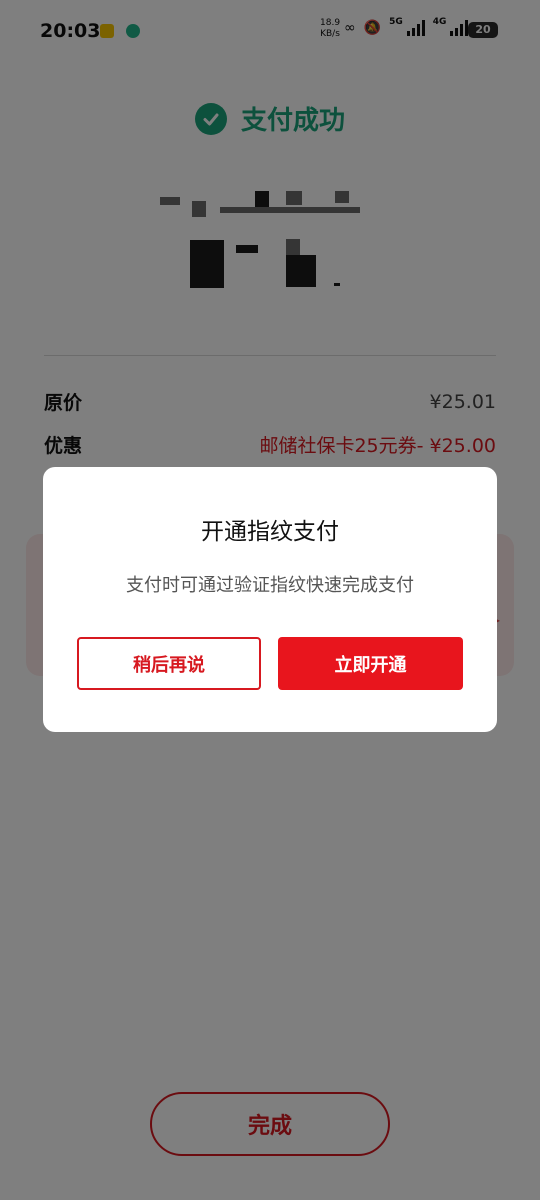 The image size is (540, 1200). I want to click on later-button: 稍后再说, so click(169, 663).